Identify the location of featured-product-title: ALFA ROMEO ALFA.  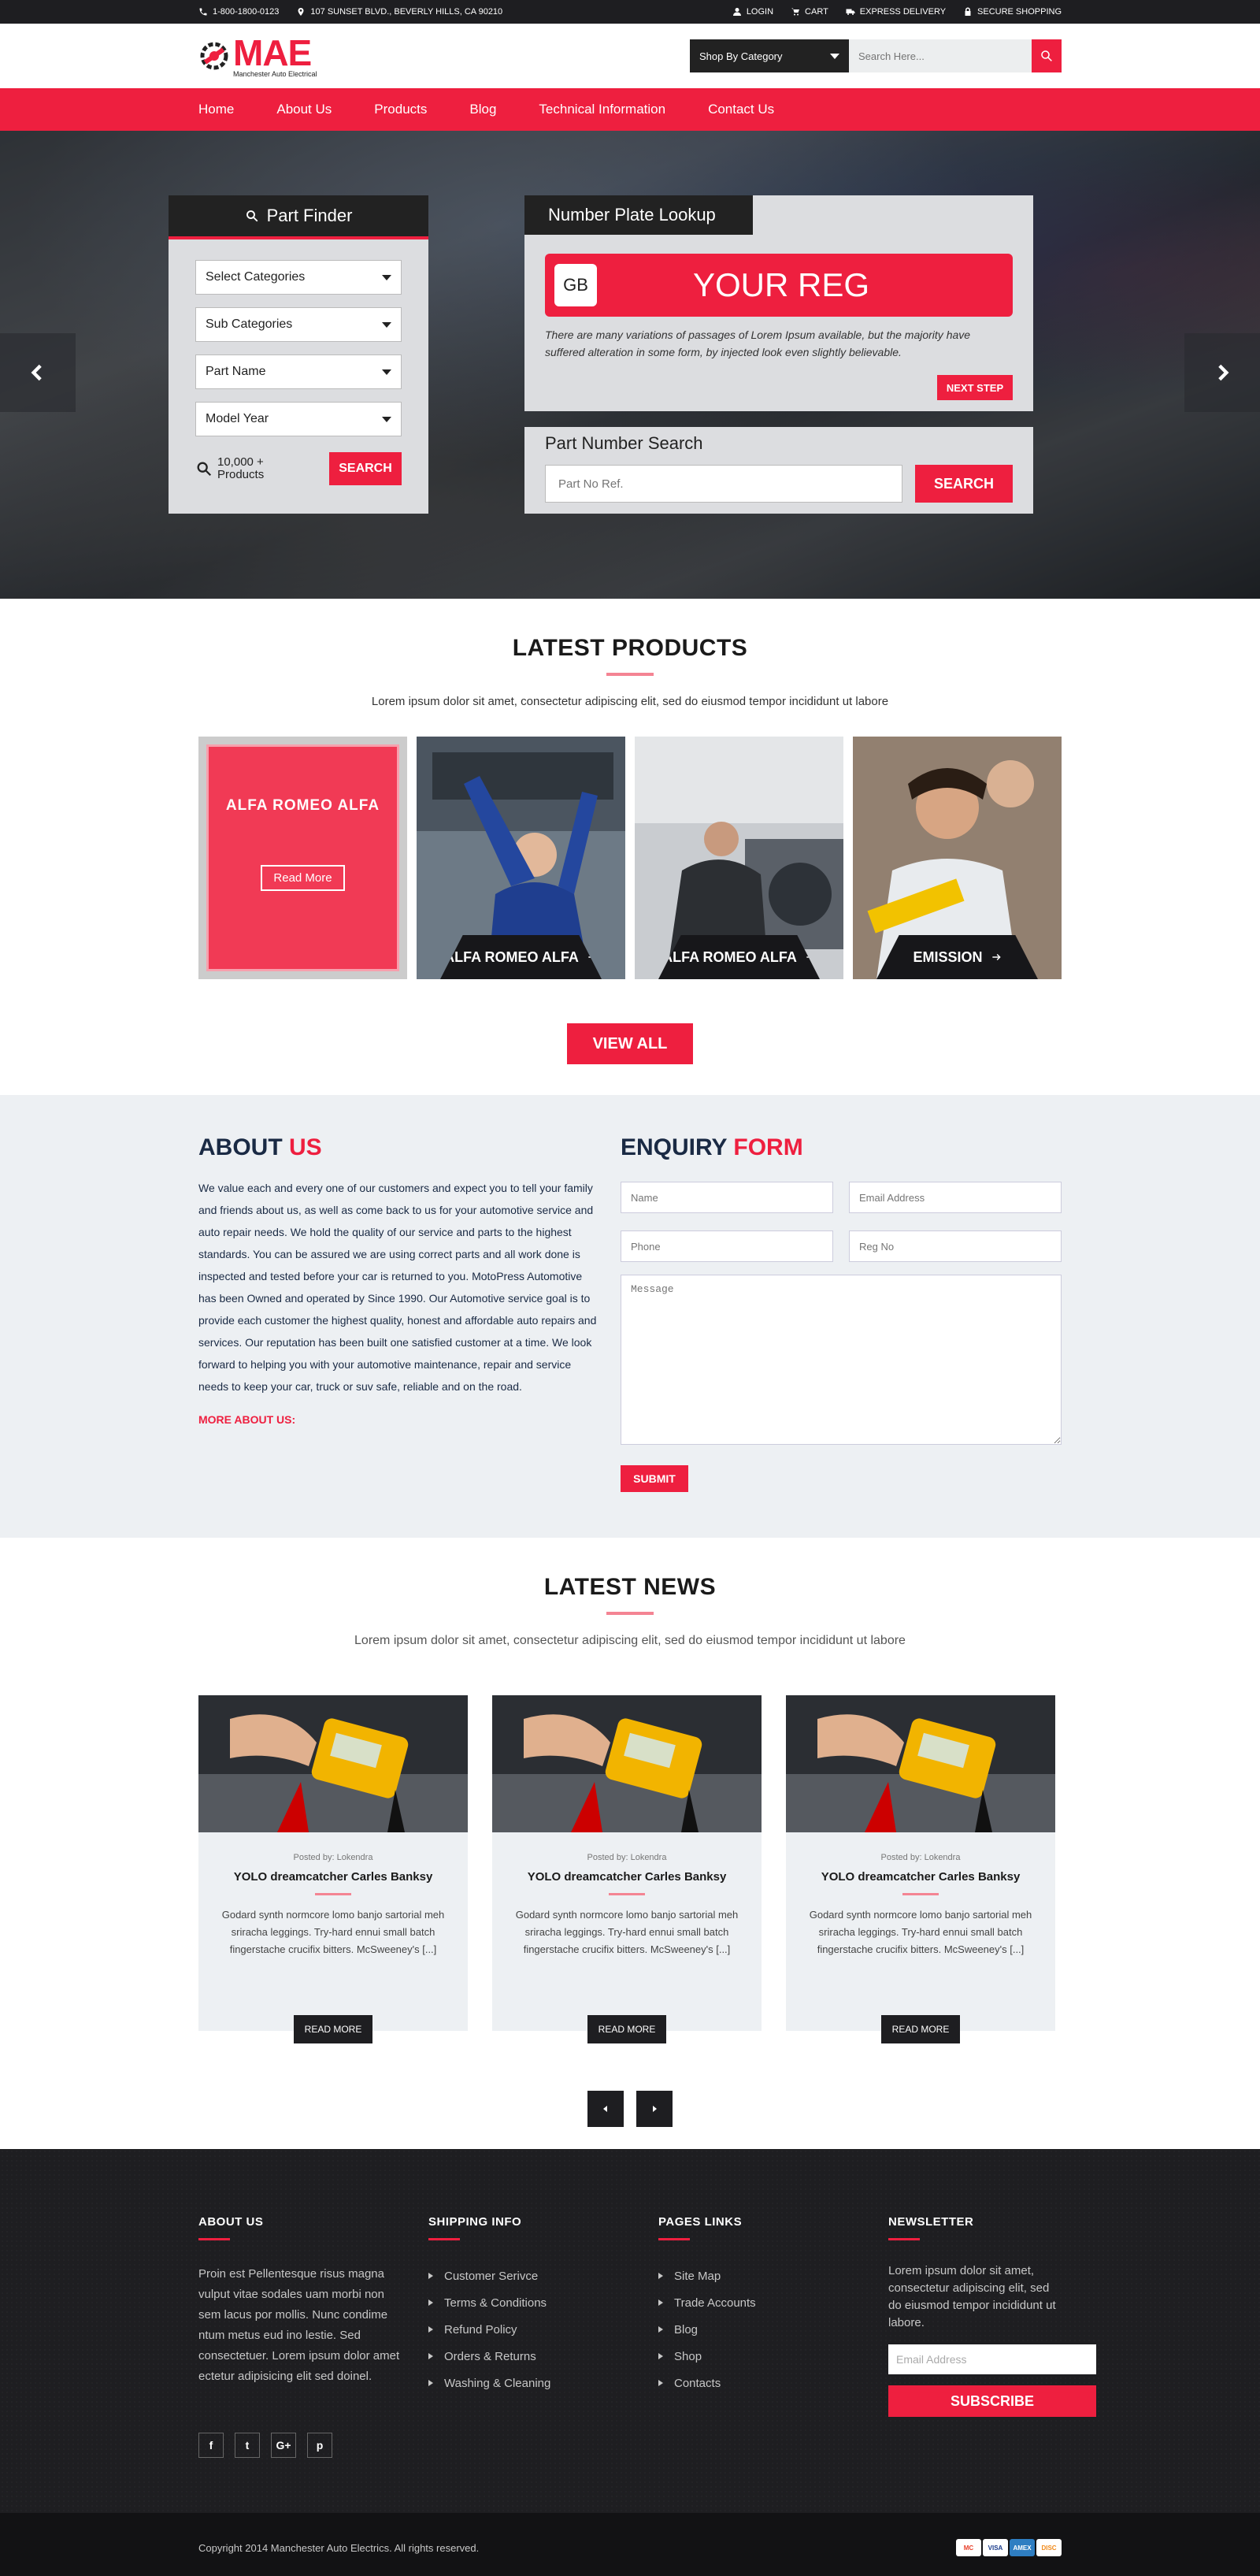
(302, 805).